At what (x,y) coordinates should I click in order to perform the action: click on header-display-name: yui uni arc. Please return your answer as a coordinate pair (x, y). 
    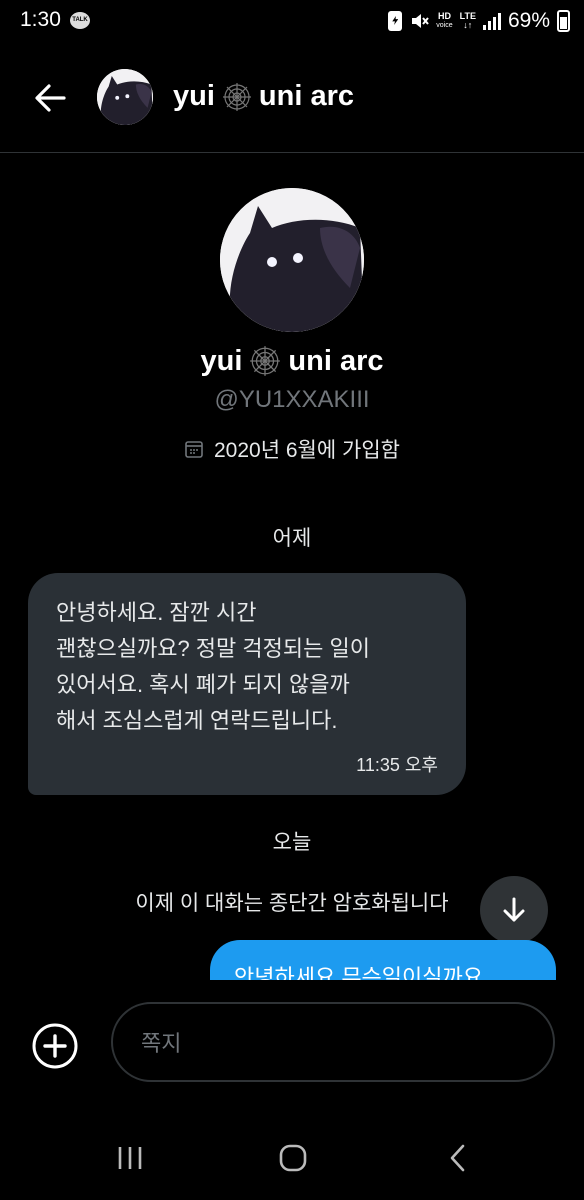
    Looking at the image, I should click on (263, 96).